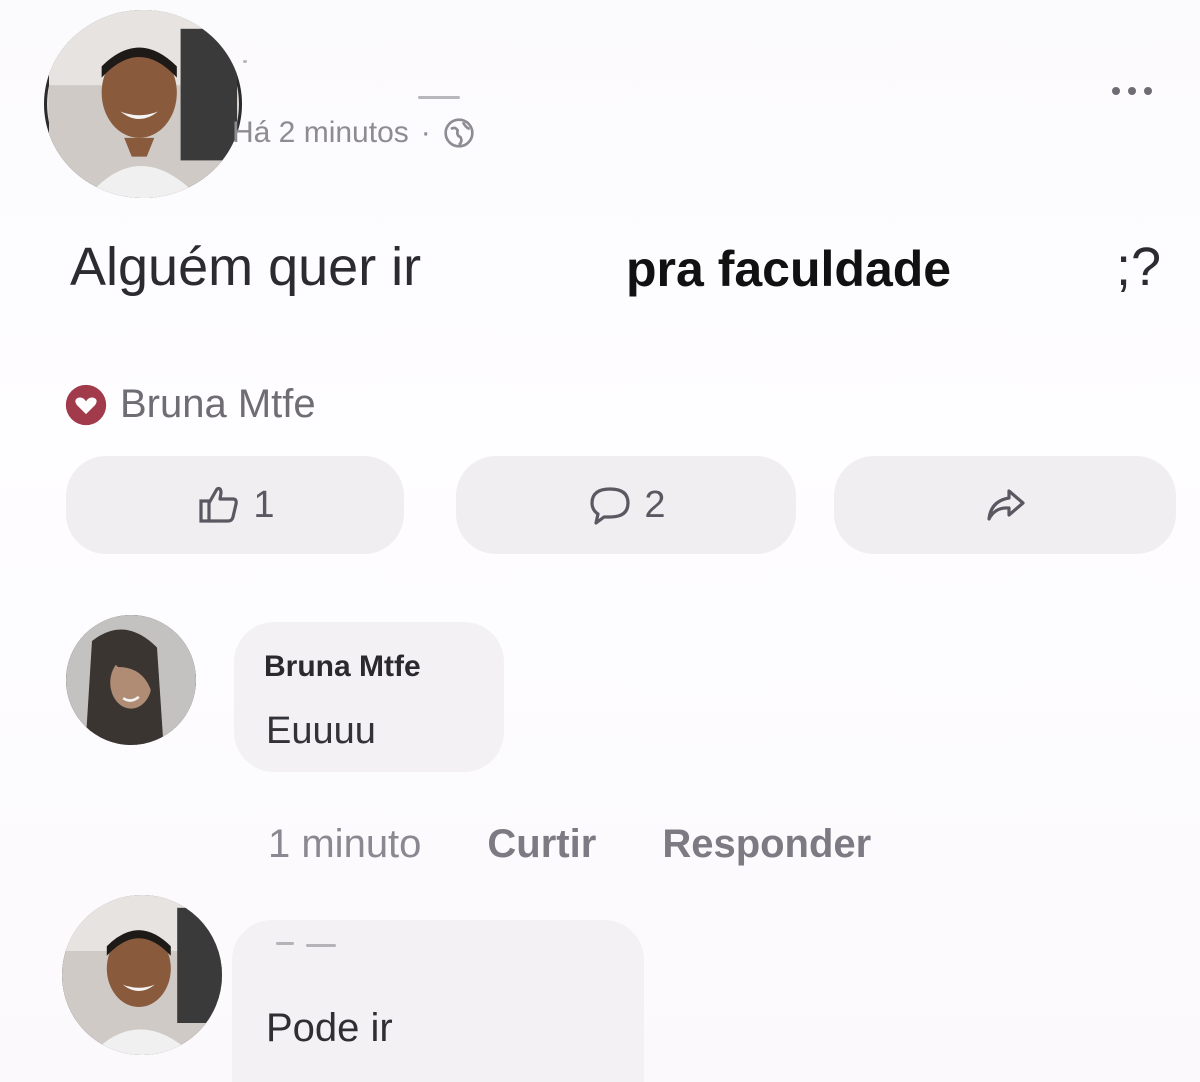 This screenshot has width=1200, height=1082. What do you see at coordinates (329, 1028) in the screenshot?
I see `reply-text: Pode ir` at bounding box center [329, 1028].